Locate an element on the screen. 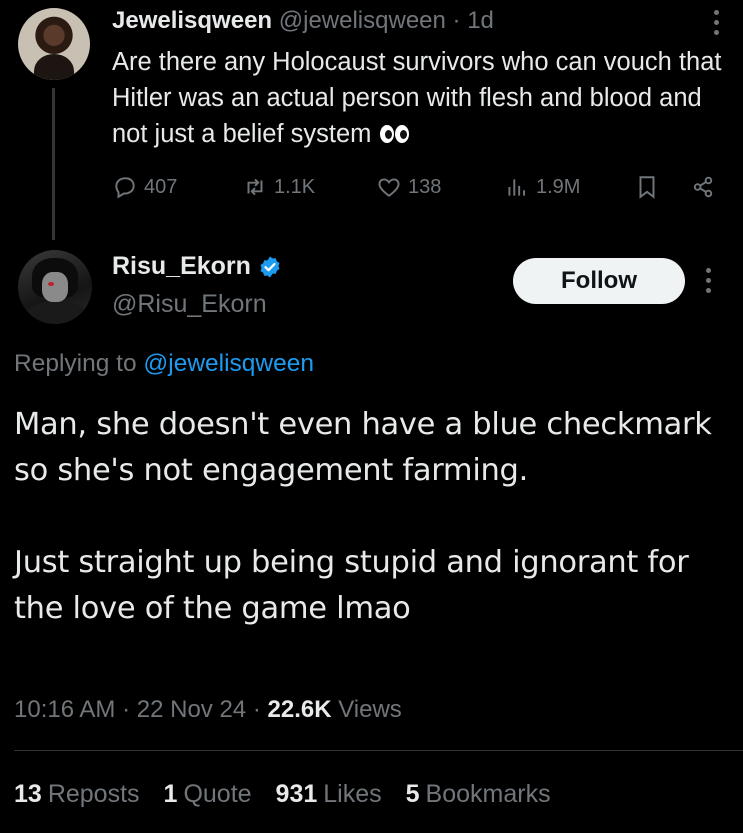  thread-connector-line is located at coordinates (53, 164).